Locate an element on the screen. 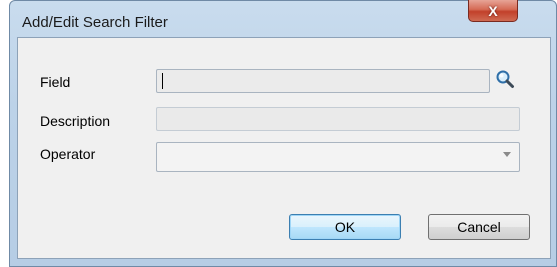  text-caret is located at coordinates (162, 81).